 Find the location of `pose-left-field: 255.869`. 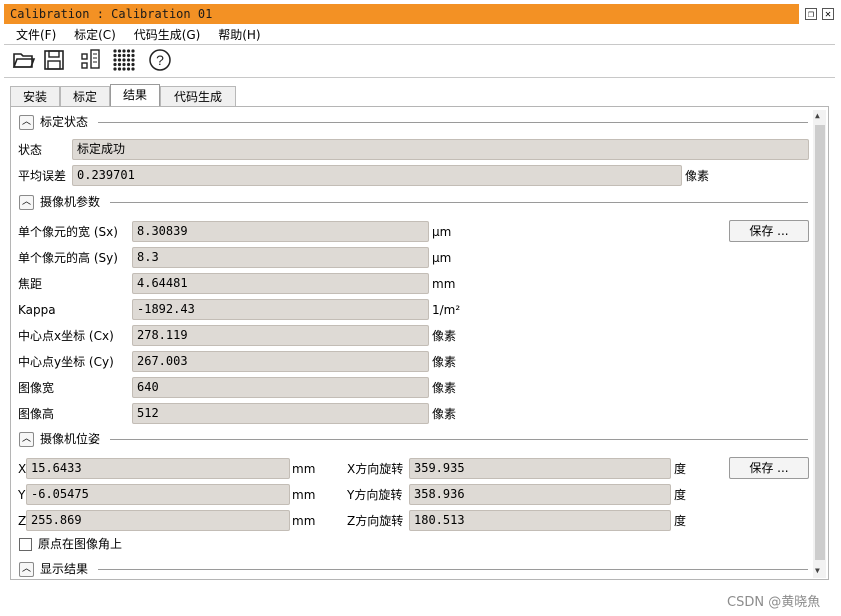

pose-left-field: 255.869 is located at coordinates (158, 520).